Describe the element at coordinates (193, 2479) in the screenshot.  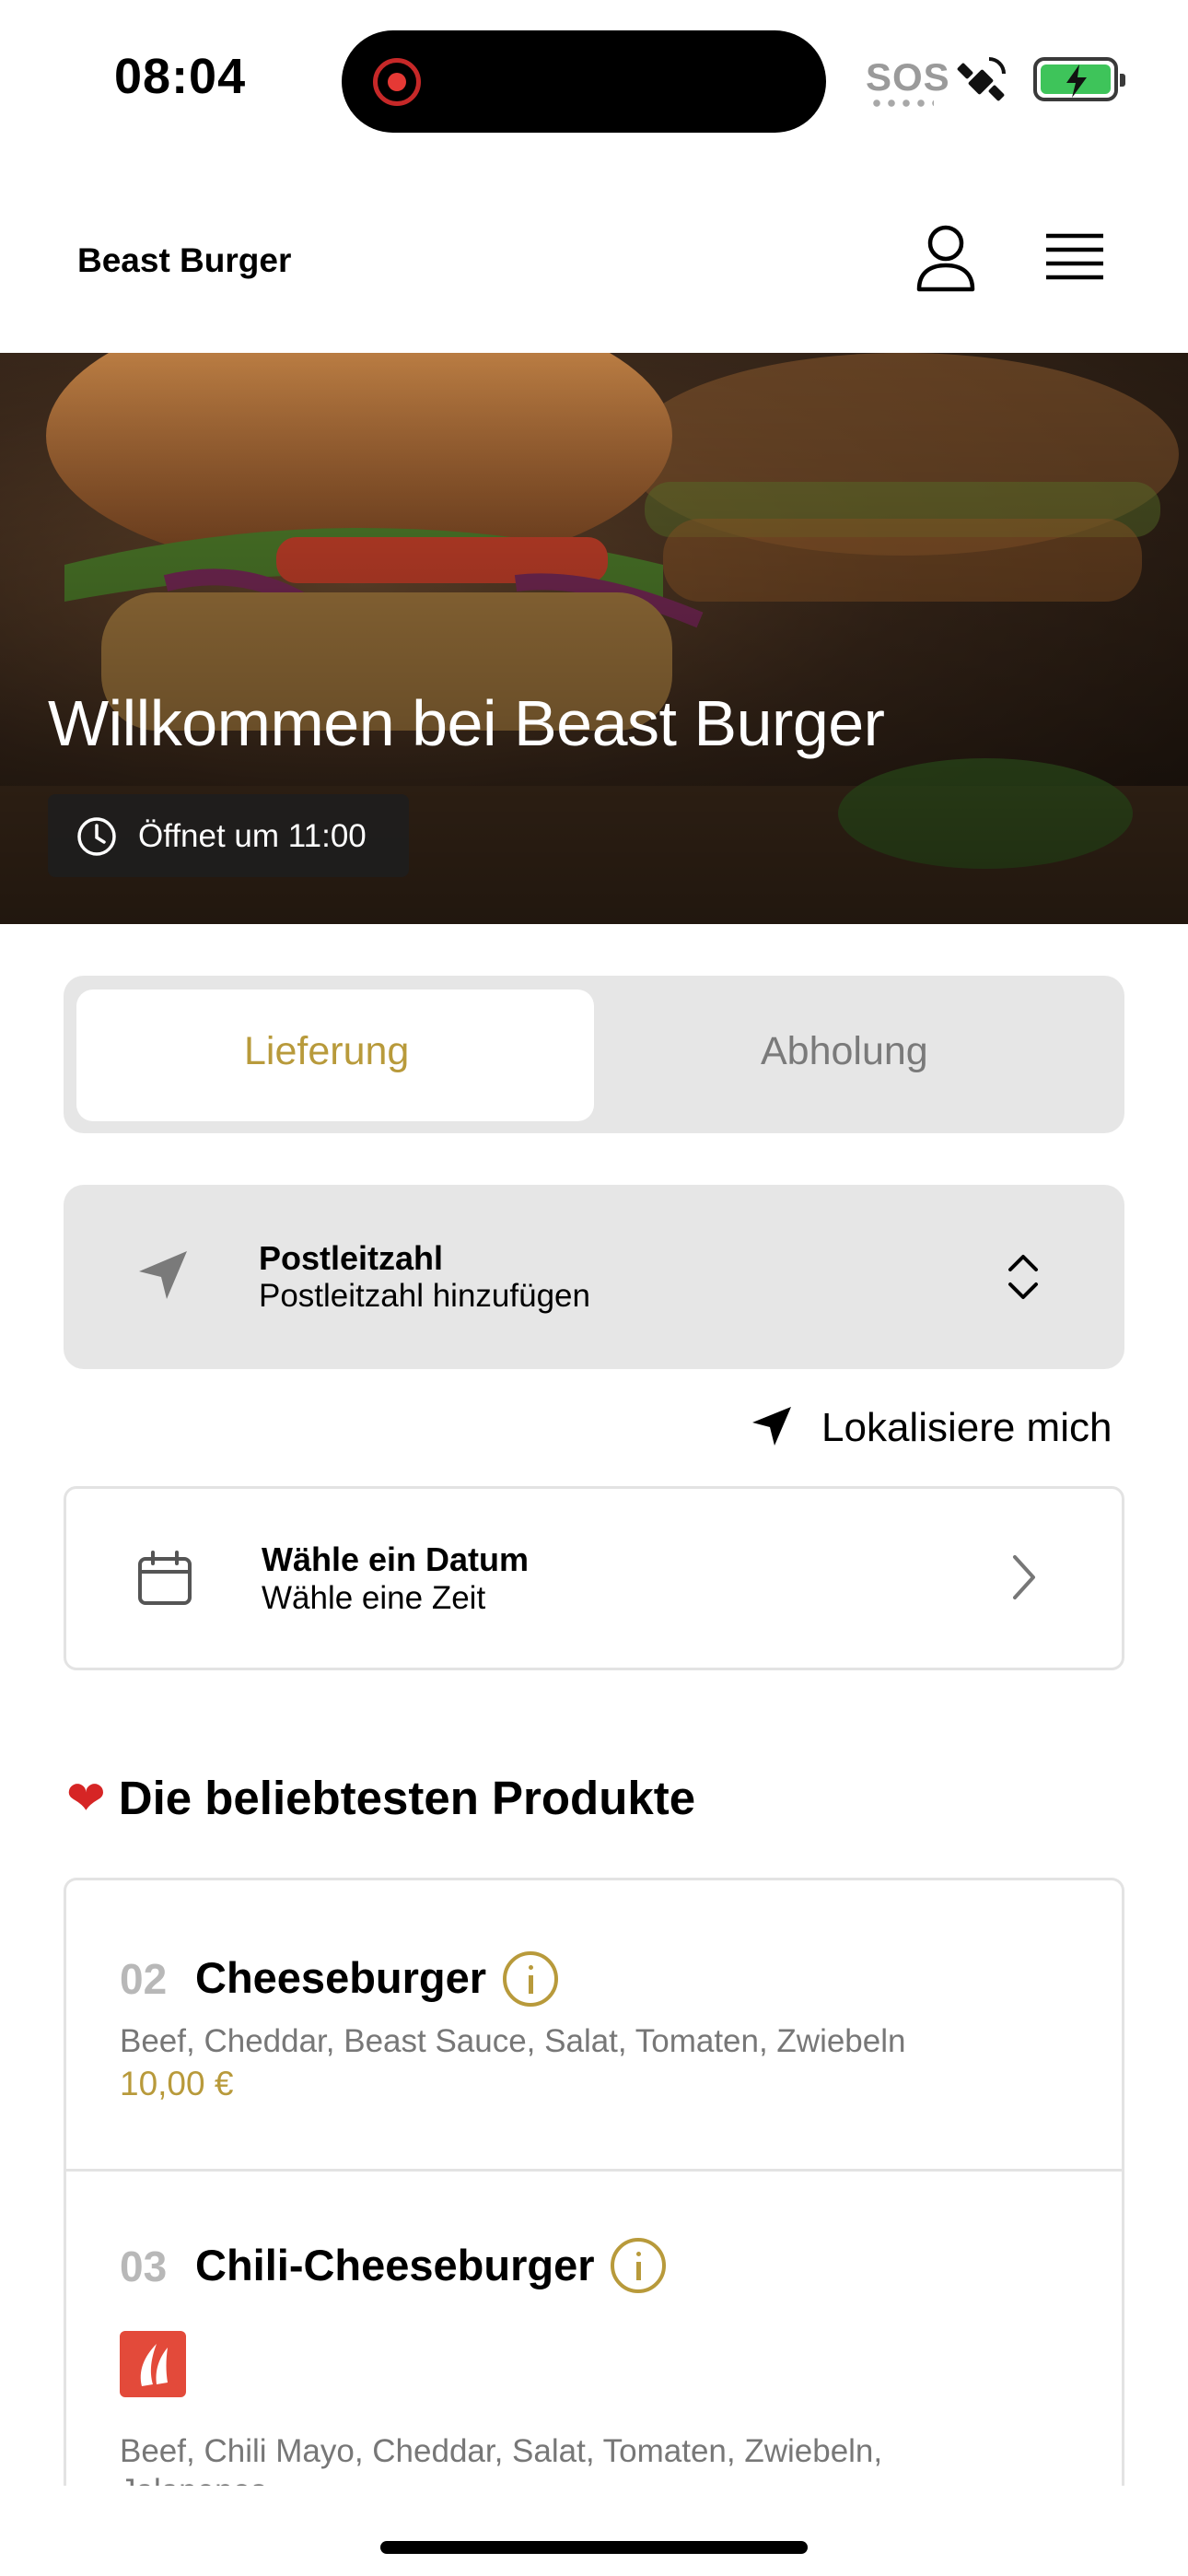
I see `product-description-continued: Jalapenos` at that location.